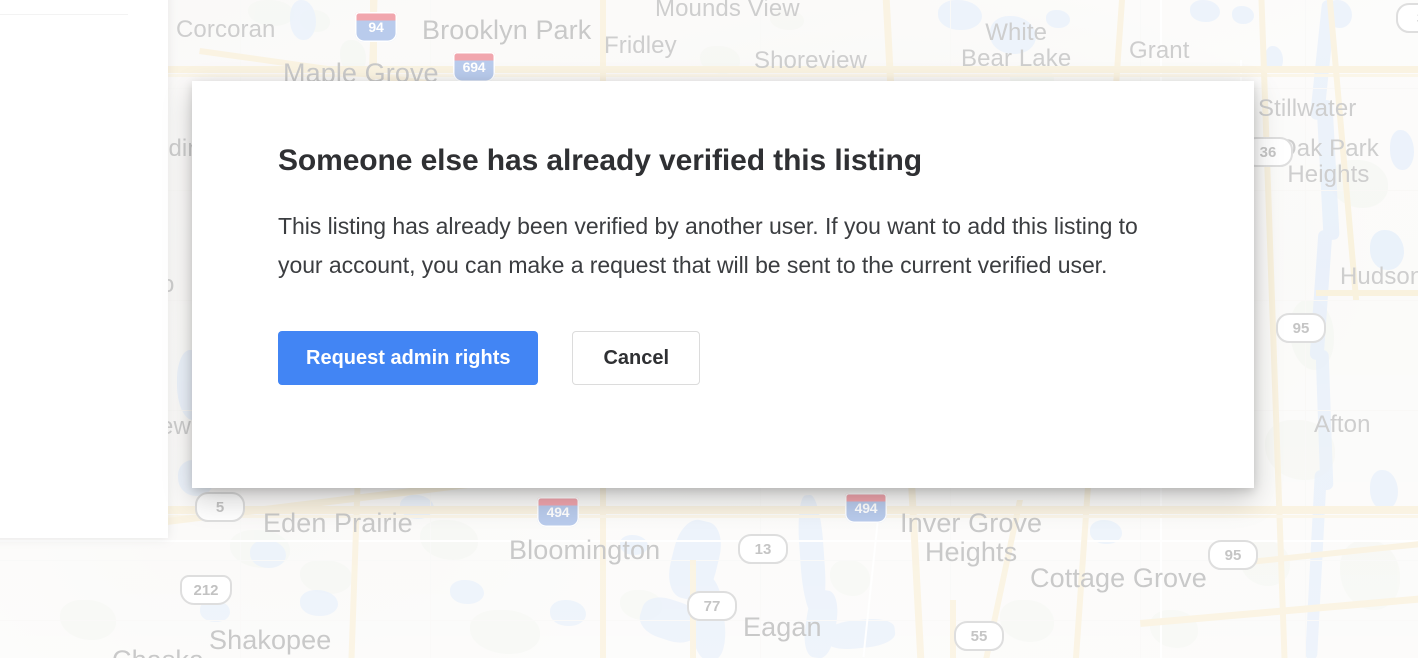 The height and width of the screenshot is (658, 1418). I want to click on dialog-action-row: Request admin rights Cancel, so click(766, 335).